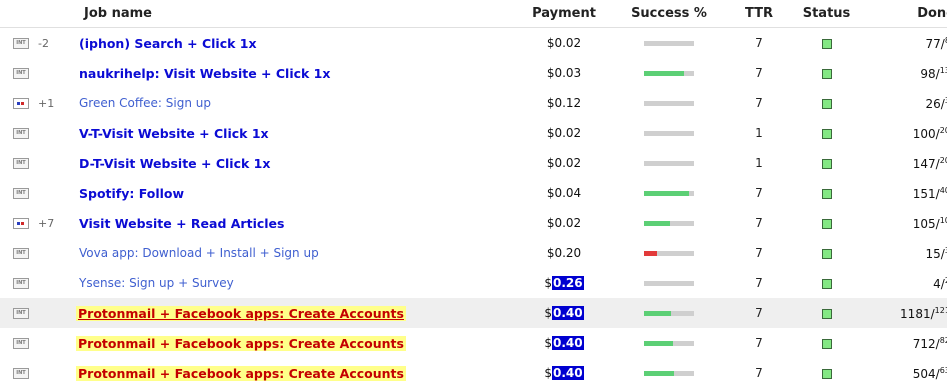 This screenshot has width=947, height=388. Describe the element at coordinates (669, 163) in the screenshot. I see `success-bar` at that location.